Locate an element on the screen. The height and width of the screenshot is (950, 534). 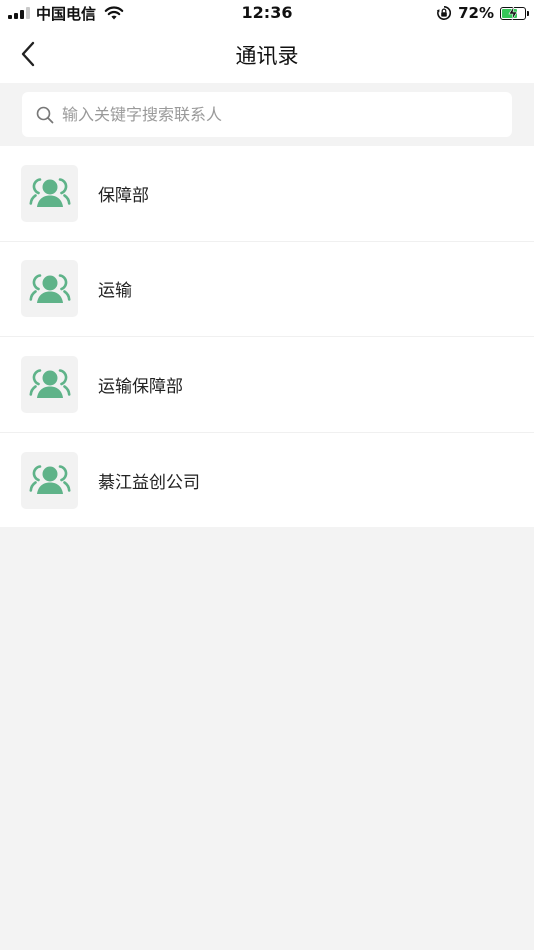
status-bar: 中国电信 12:36 72% is located at coordinates (267, 13).